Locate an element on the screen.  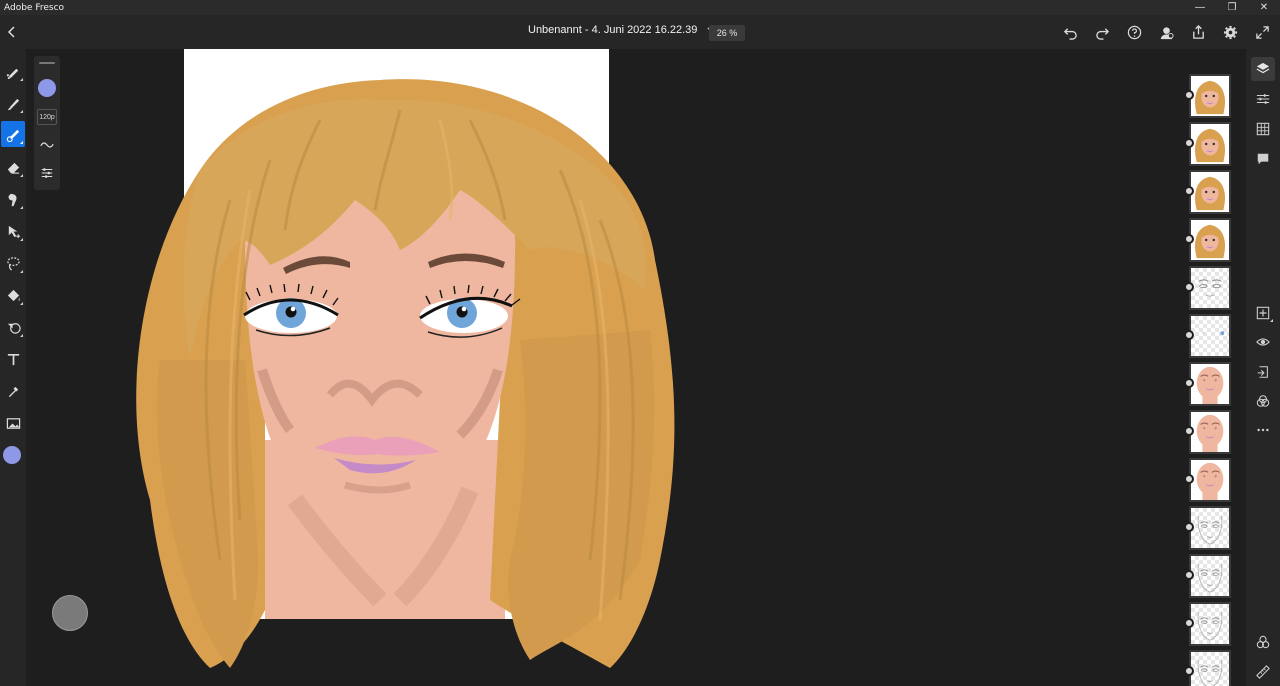
fullscreen-icon is located at coordinates (1262, 32).